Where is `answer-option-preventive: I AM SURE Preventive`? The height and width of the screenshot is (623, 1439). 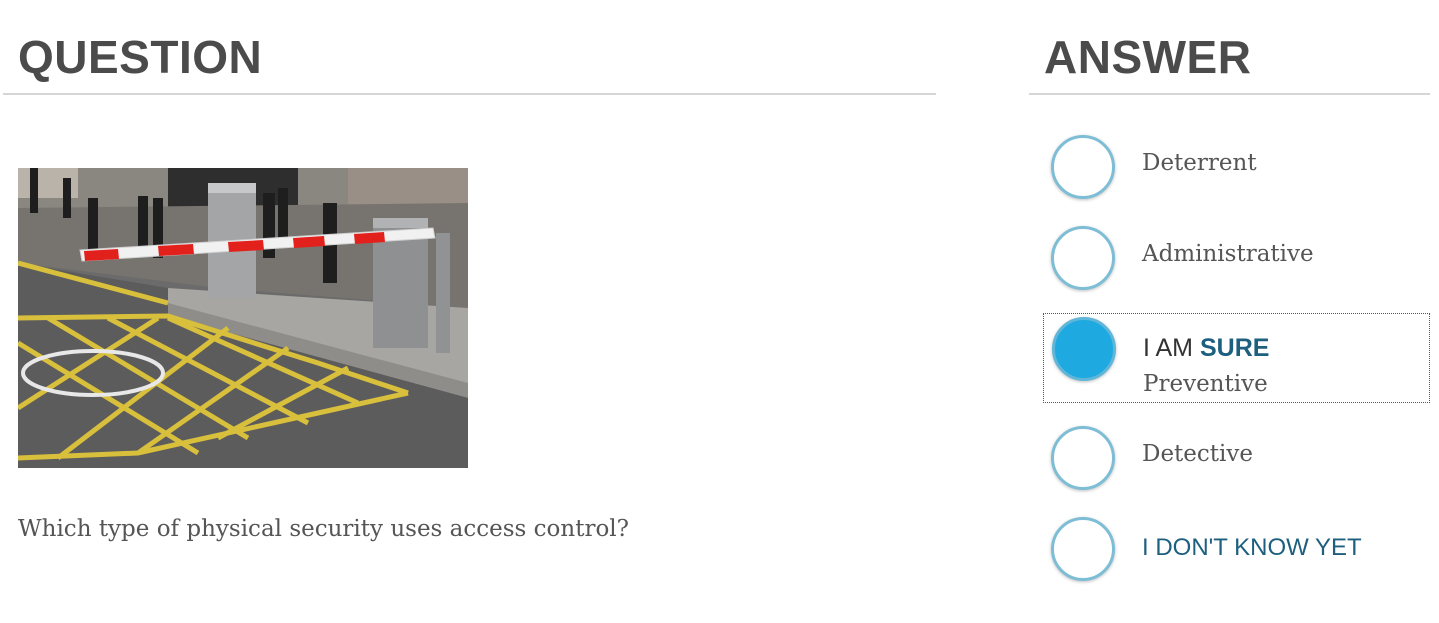
answer-option-preventive: I AM SURE Preventive is located at coordinates (1236, 358).